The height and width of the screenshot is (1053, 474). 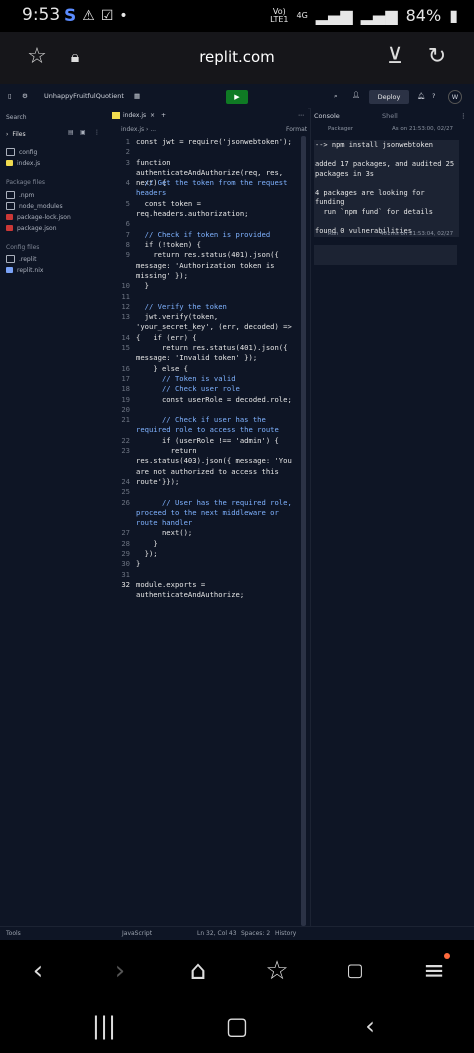 I want to click on tab-index-js: index.js, so click(x=134, y=115).